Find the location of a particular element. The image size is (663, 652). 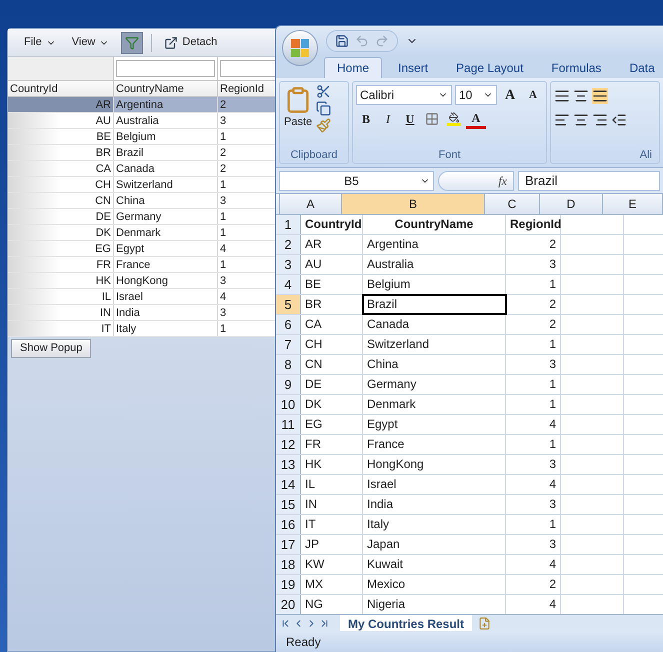

sheet-cell: India is located at coordinates (434, 504).